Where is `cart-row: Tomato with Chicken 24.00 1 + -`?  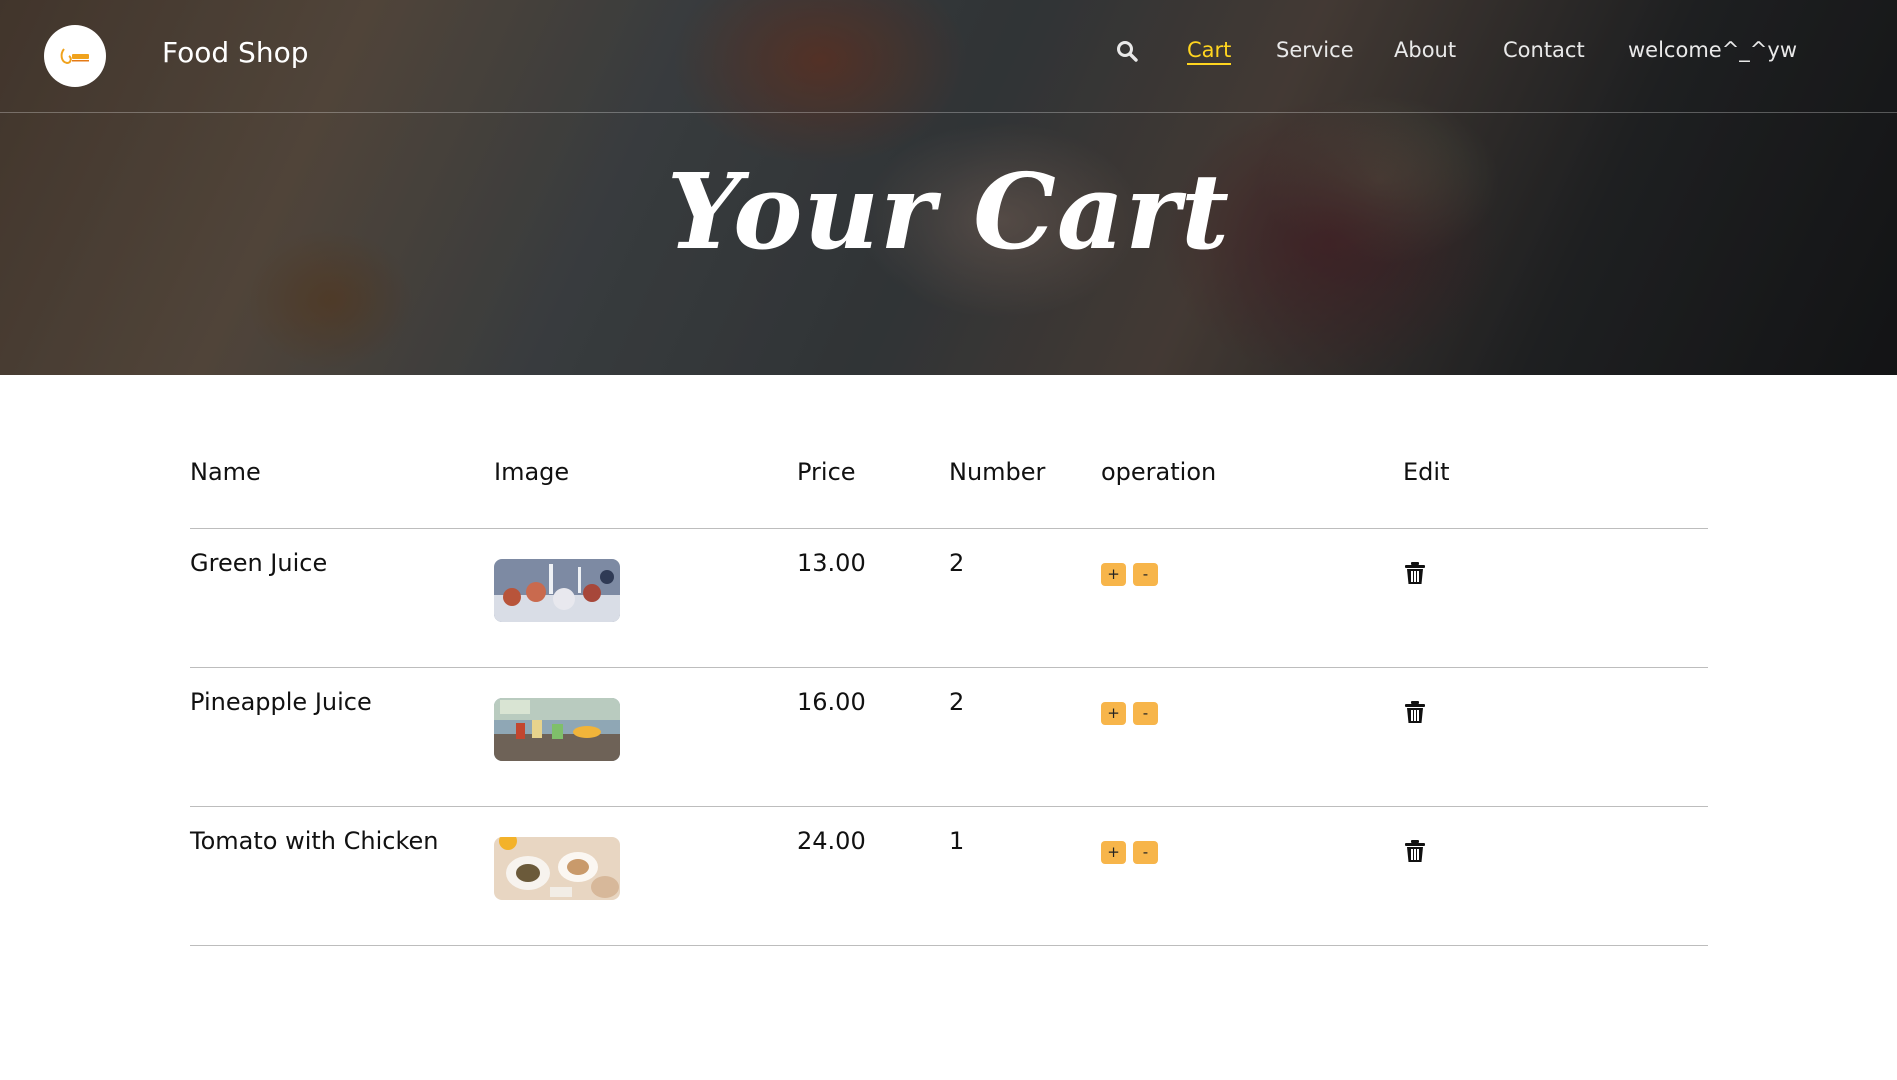
cart-row: Tomato with Chicken 24.00 1 + - is located at coordinates (949, 876).